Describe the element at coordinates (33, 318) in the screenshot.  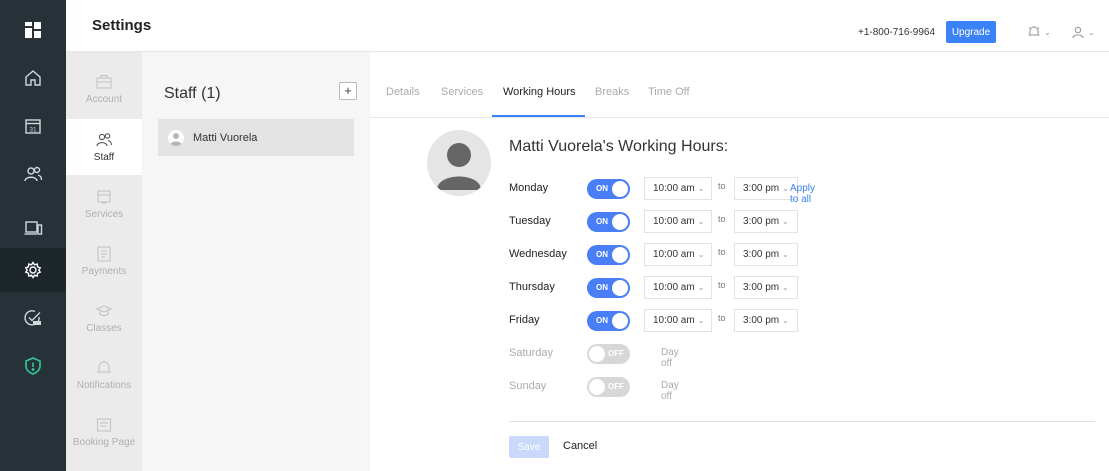
I see `check-badge-icon` at that location.